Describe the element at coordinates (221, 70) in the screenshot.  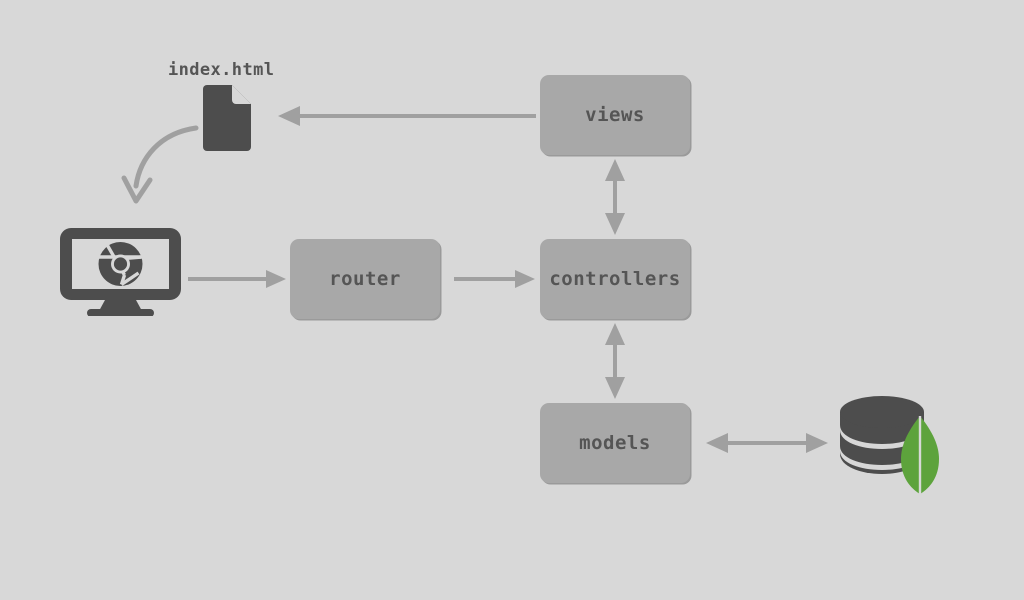
I see `file-name-label: index.html` at that location.